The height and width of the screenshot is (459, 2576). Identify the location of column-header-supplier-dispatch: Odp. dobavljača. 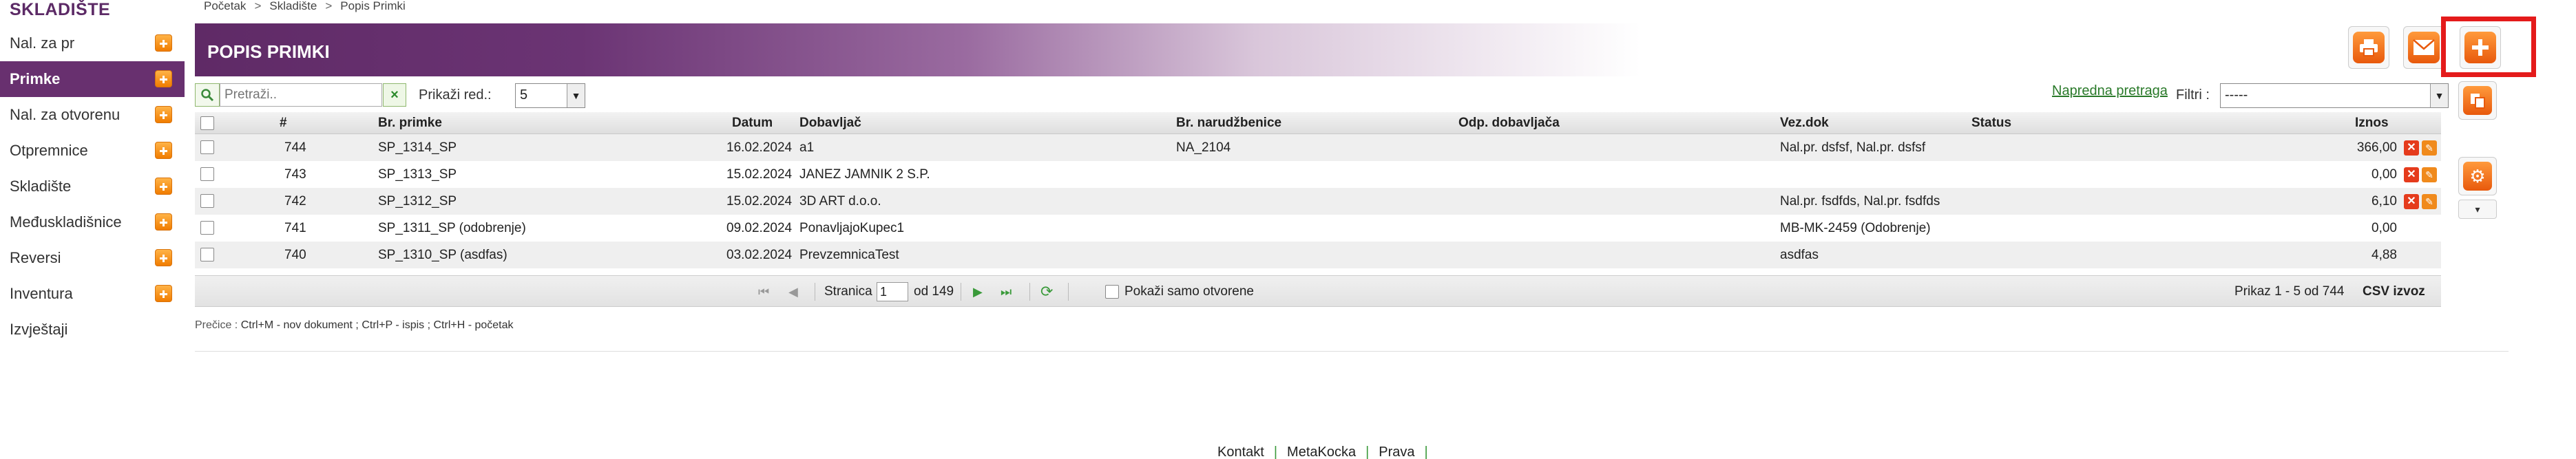
(1509, 123).